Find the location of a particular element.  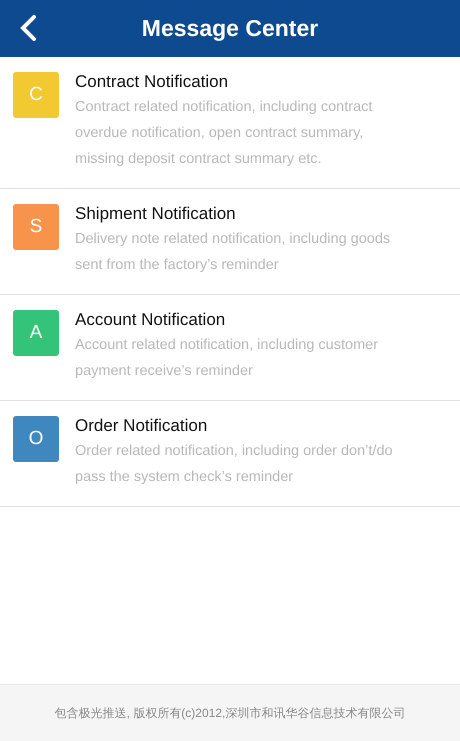

letter-badge: C is located at coordinates (36, 95).